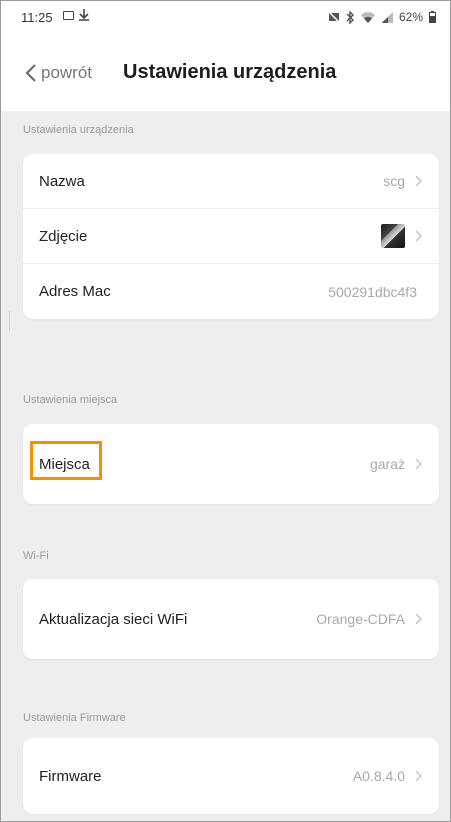  I want to click on bluetooth-icon, so click(350, 17).